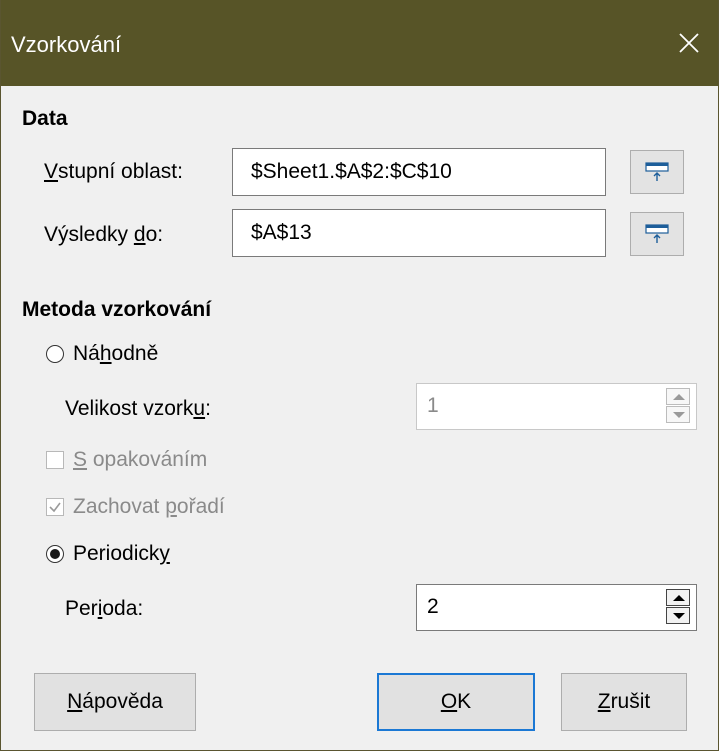  I want to click on sample-size-increment-button, so click(678, 396).